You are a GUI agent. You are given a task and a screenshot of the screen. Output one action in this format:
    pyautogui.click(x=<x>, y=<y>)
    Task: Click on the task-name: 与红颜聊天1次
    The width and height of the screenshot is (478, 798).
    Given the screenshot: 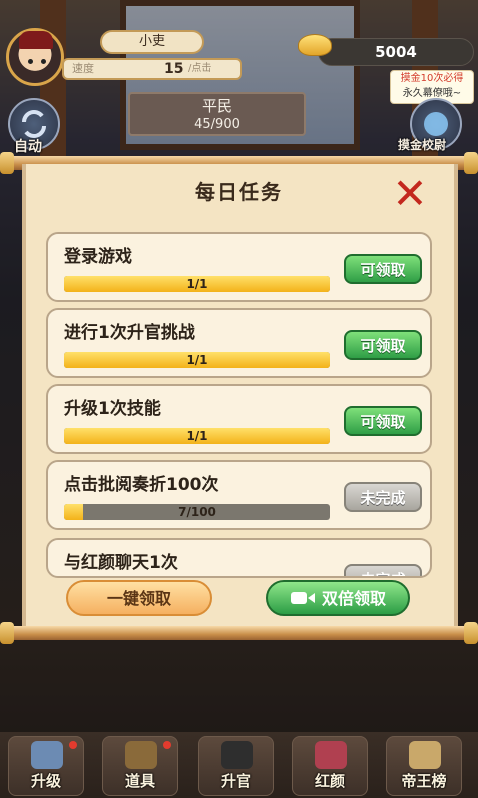 What is the action you would take?
    pyautogui.click(x=121, y=563)
    